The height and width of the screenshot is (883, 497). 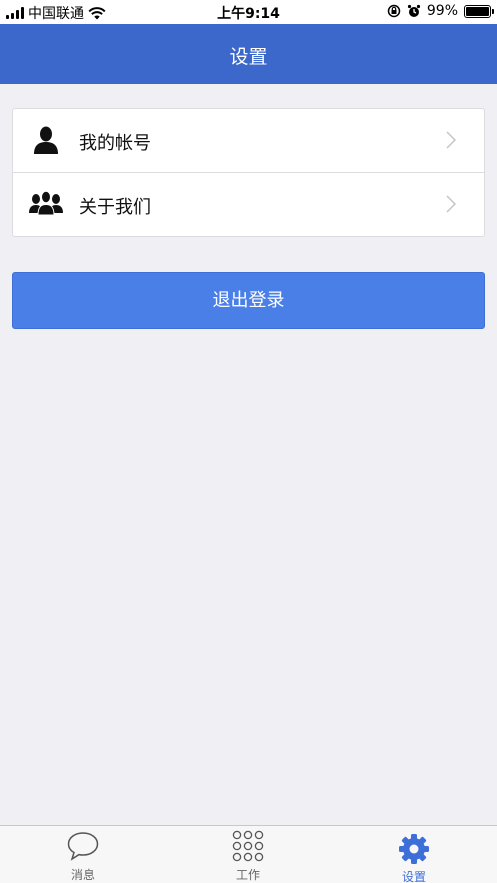 What do you see at coordinates (83, 846) in the screenshot?
I see `chat-bubble-icon` at bounding box center [83, 846].